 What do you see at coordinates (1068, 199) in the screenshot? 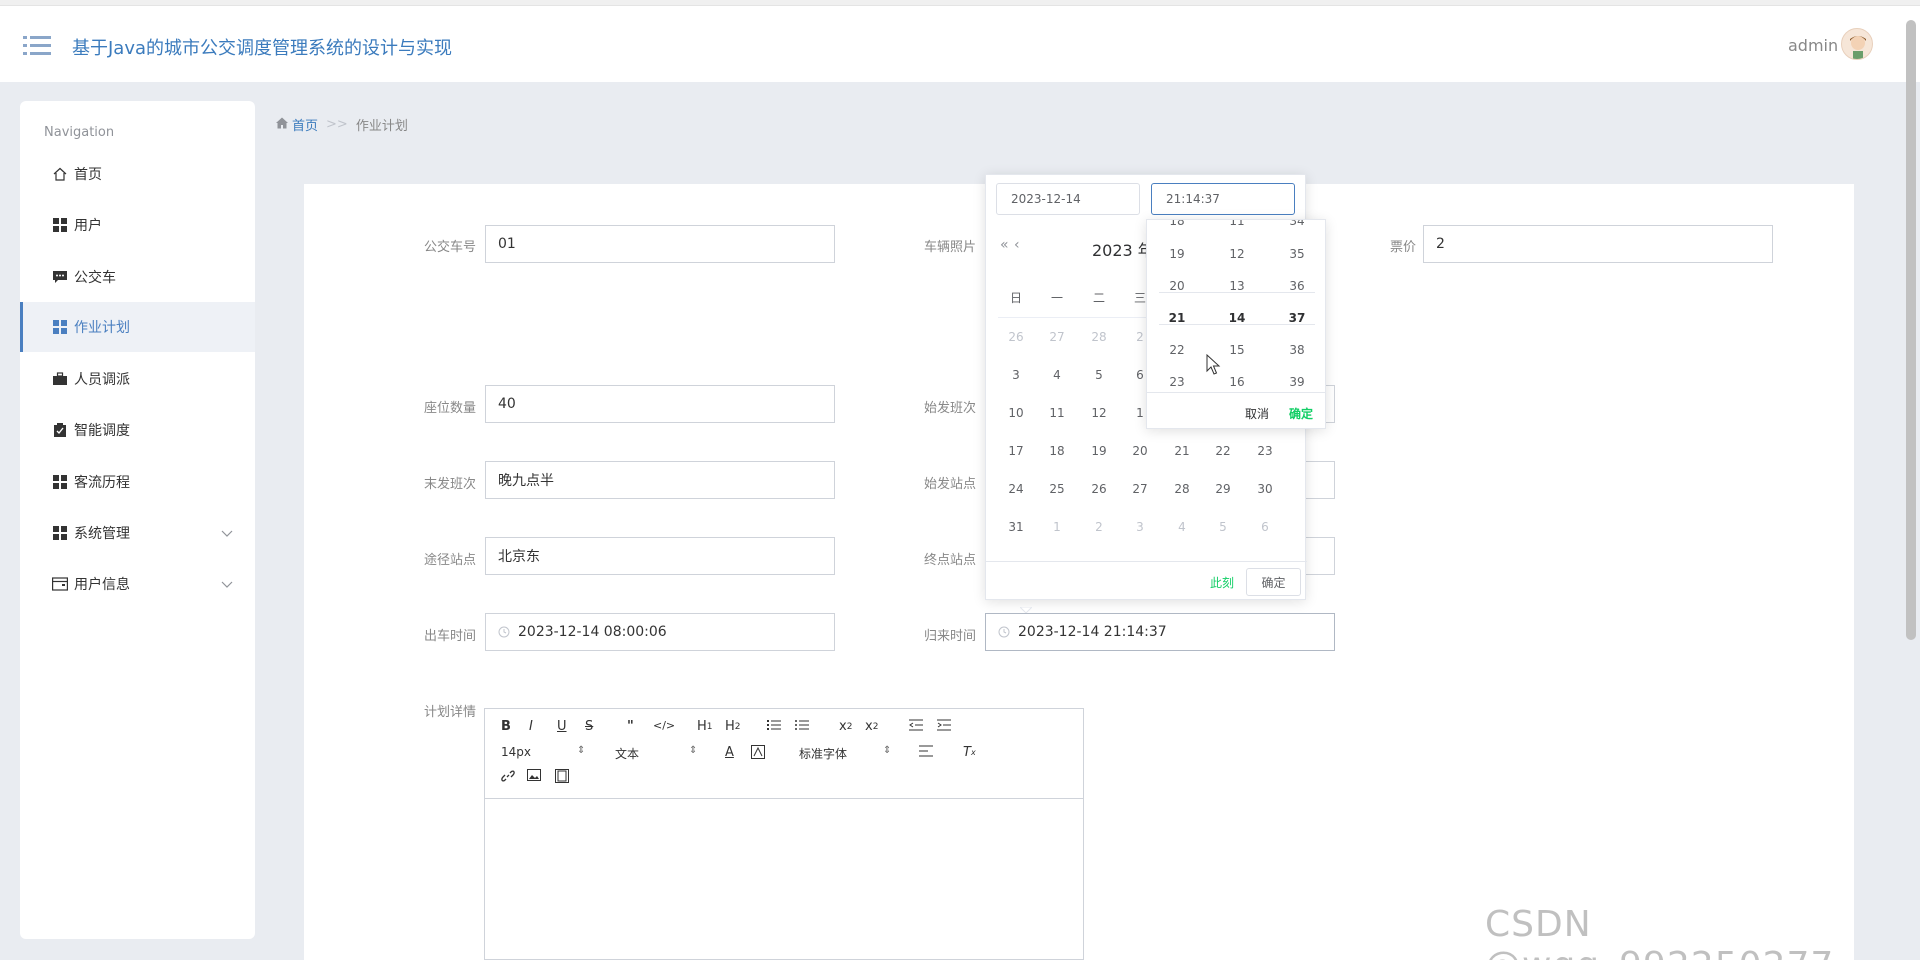
I see `picker-date-input: 2023-12-14` at bounding box center [1068, 199].